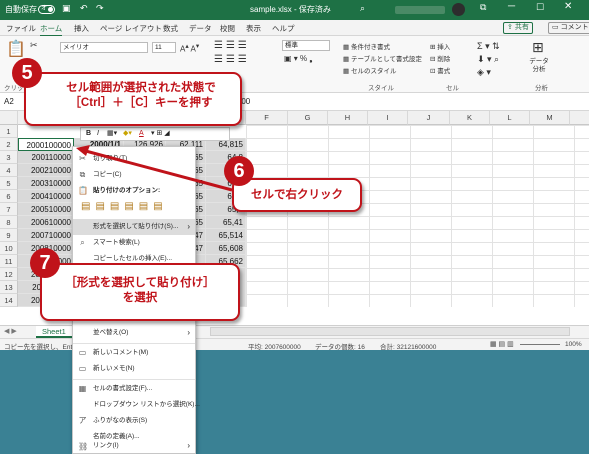 Image resolution: width=589 pixels, height=454 pixels. Describe the element at coordinates (9, 157) in the screenshot. I see `row-header: 3` at that location.